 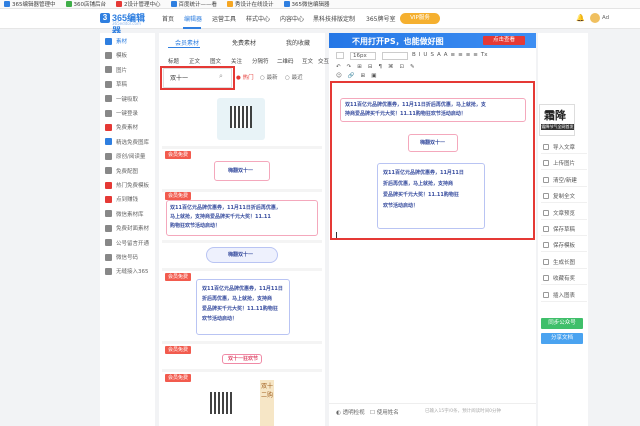 I want to click on sidebar-item: 微信号码, so click(x=127, y=257).